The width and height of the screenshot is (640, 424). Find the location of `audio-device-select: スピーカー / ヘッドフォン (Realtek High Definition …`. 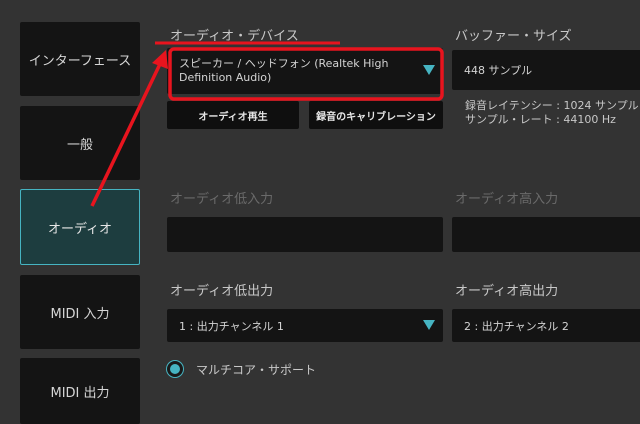

audio-device-select: スピーカー / ヘッドフォン (Realtek High Definition … is located at coordinates (305, 71).